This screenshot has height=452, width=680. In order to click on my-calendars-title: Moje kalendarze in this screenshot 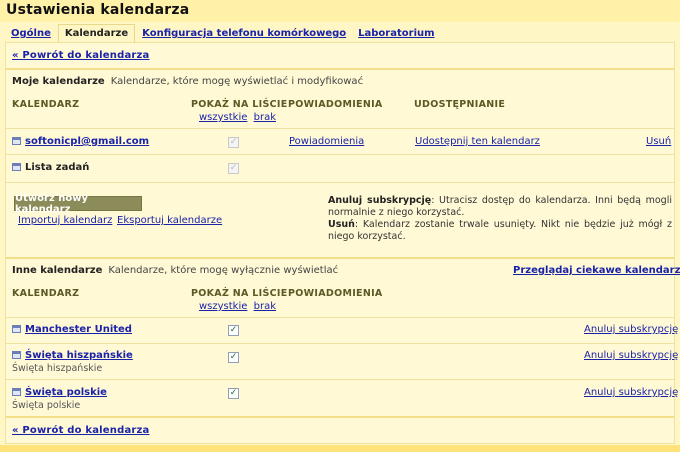, I will do `click(58, 81)`.